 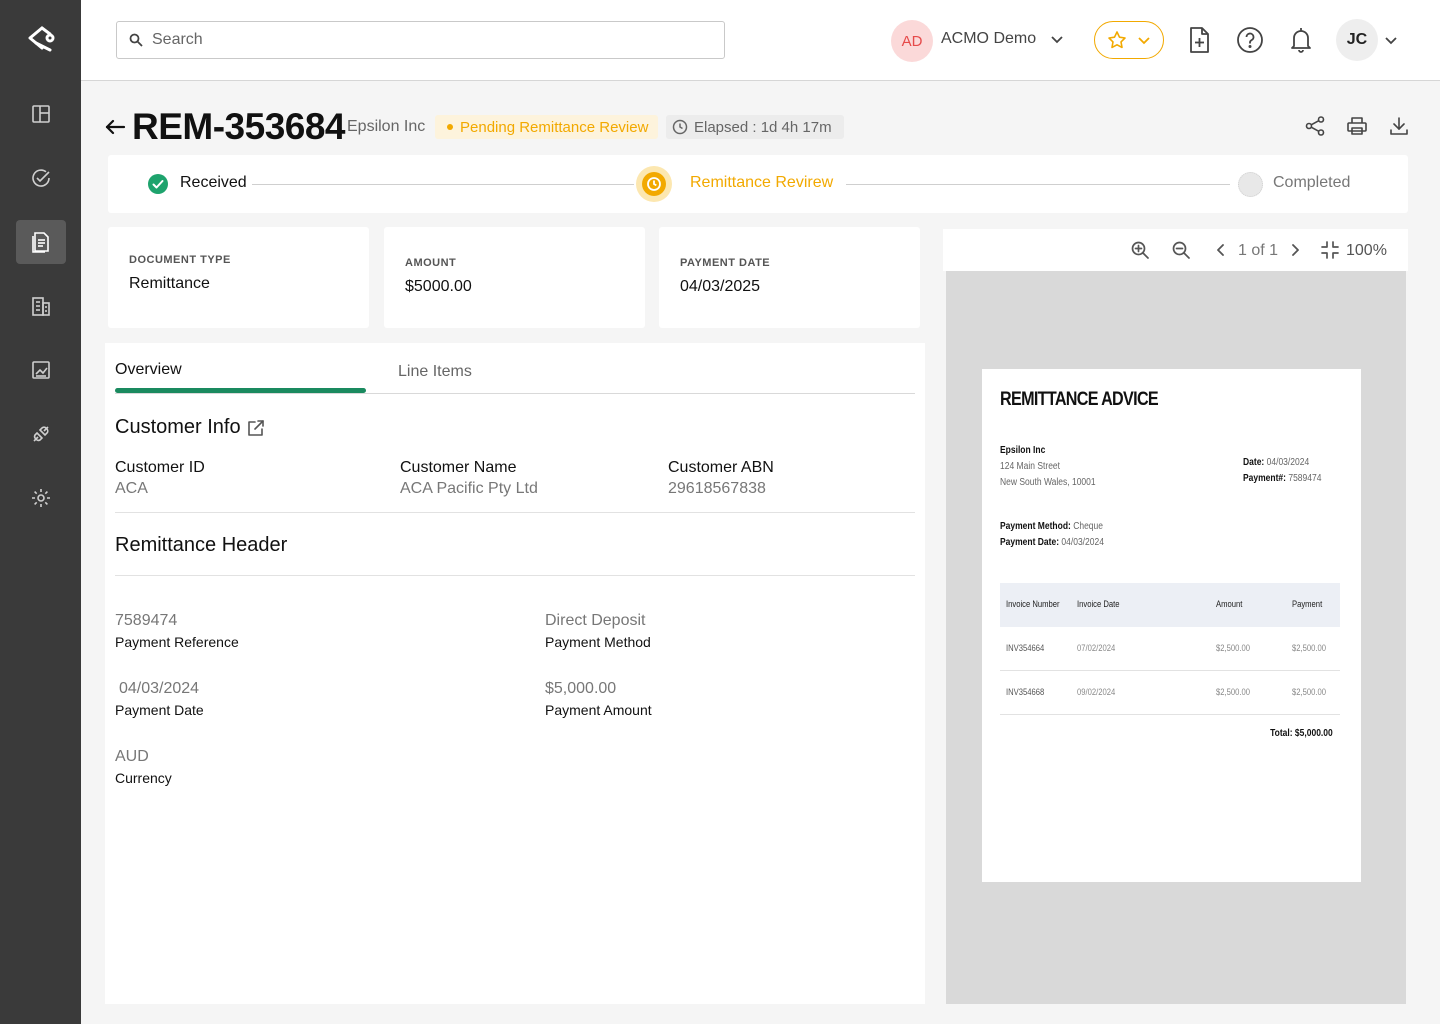 I want to click on favorites-button, so click(x=1129, y=40).